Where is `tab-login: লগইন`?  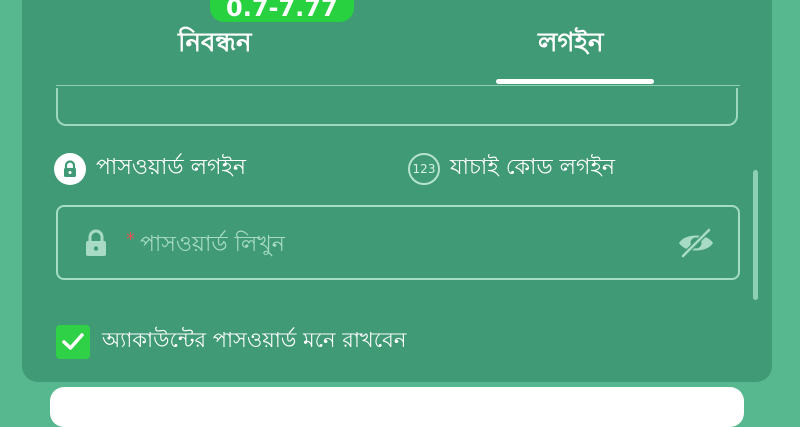 tab-login: লগইন is located at coordinates (570, 44).